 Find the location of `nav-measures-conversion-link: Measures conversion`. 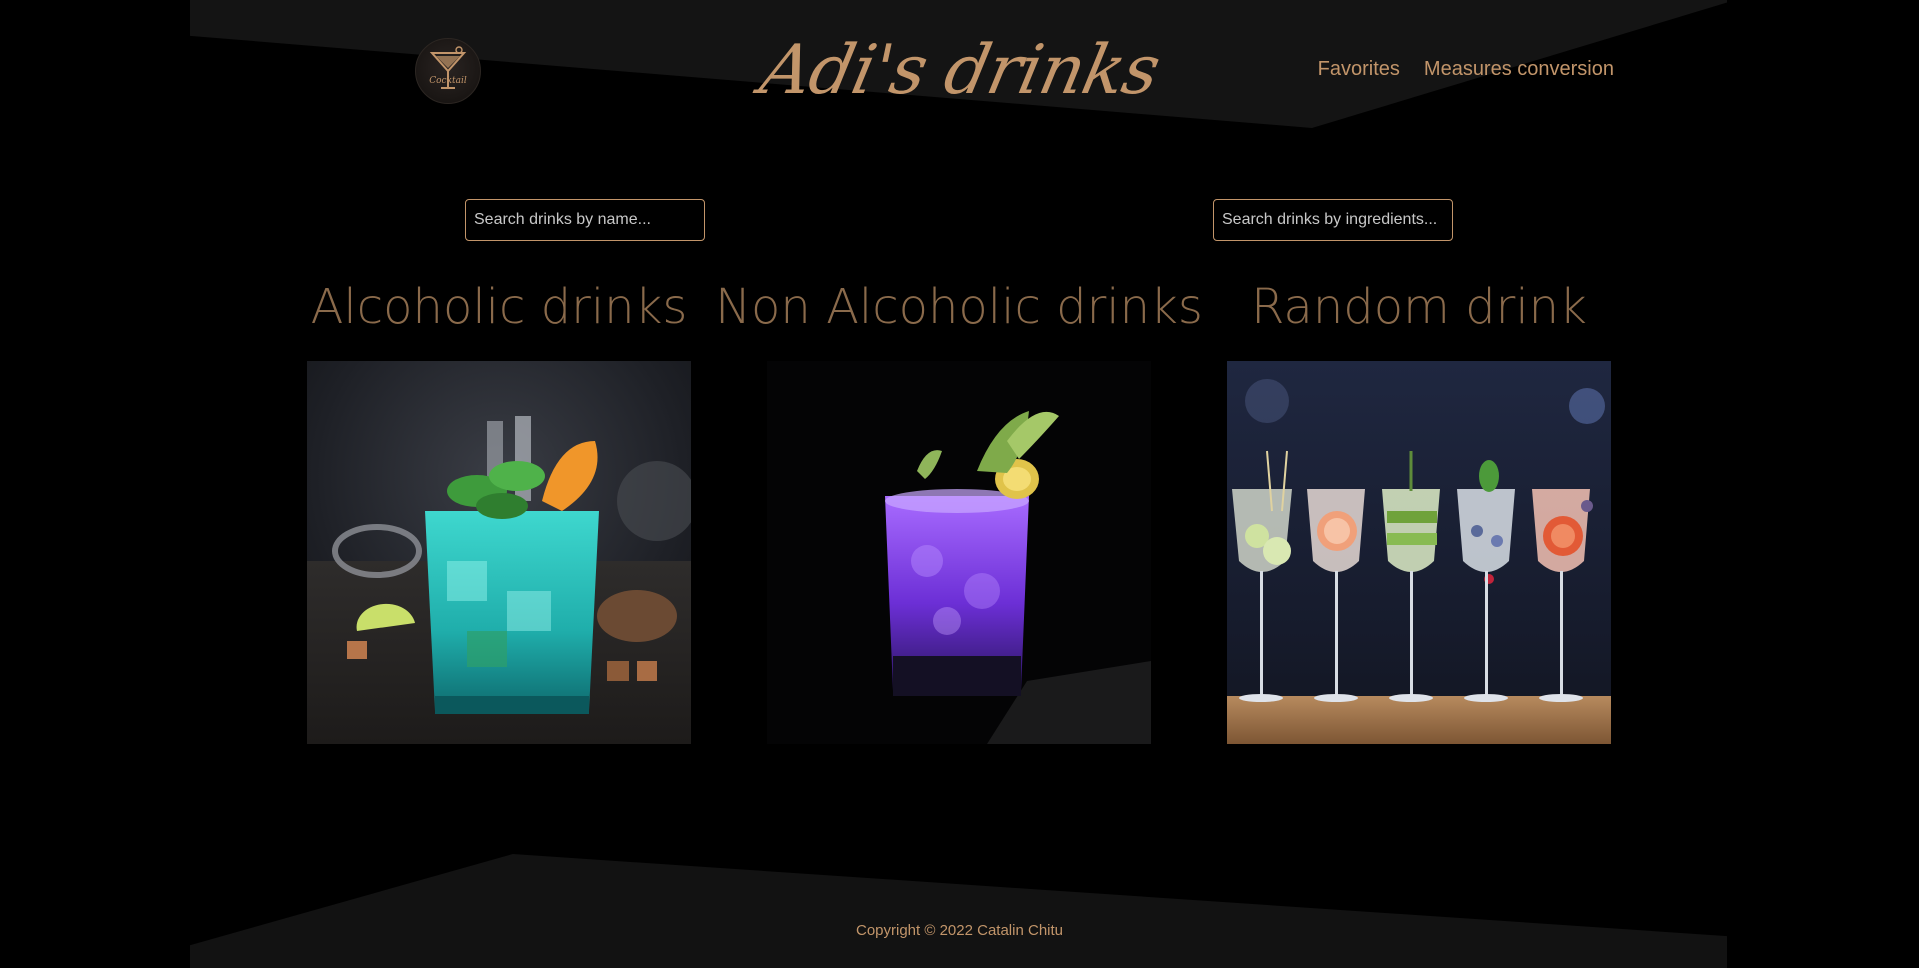

nav-measures-conversion-link: Measures conversion is located at coordinates (1519, 69).